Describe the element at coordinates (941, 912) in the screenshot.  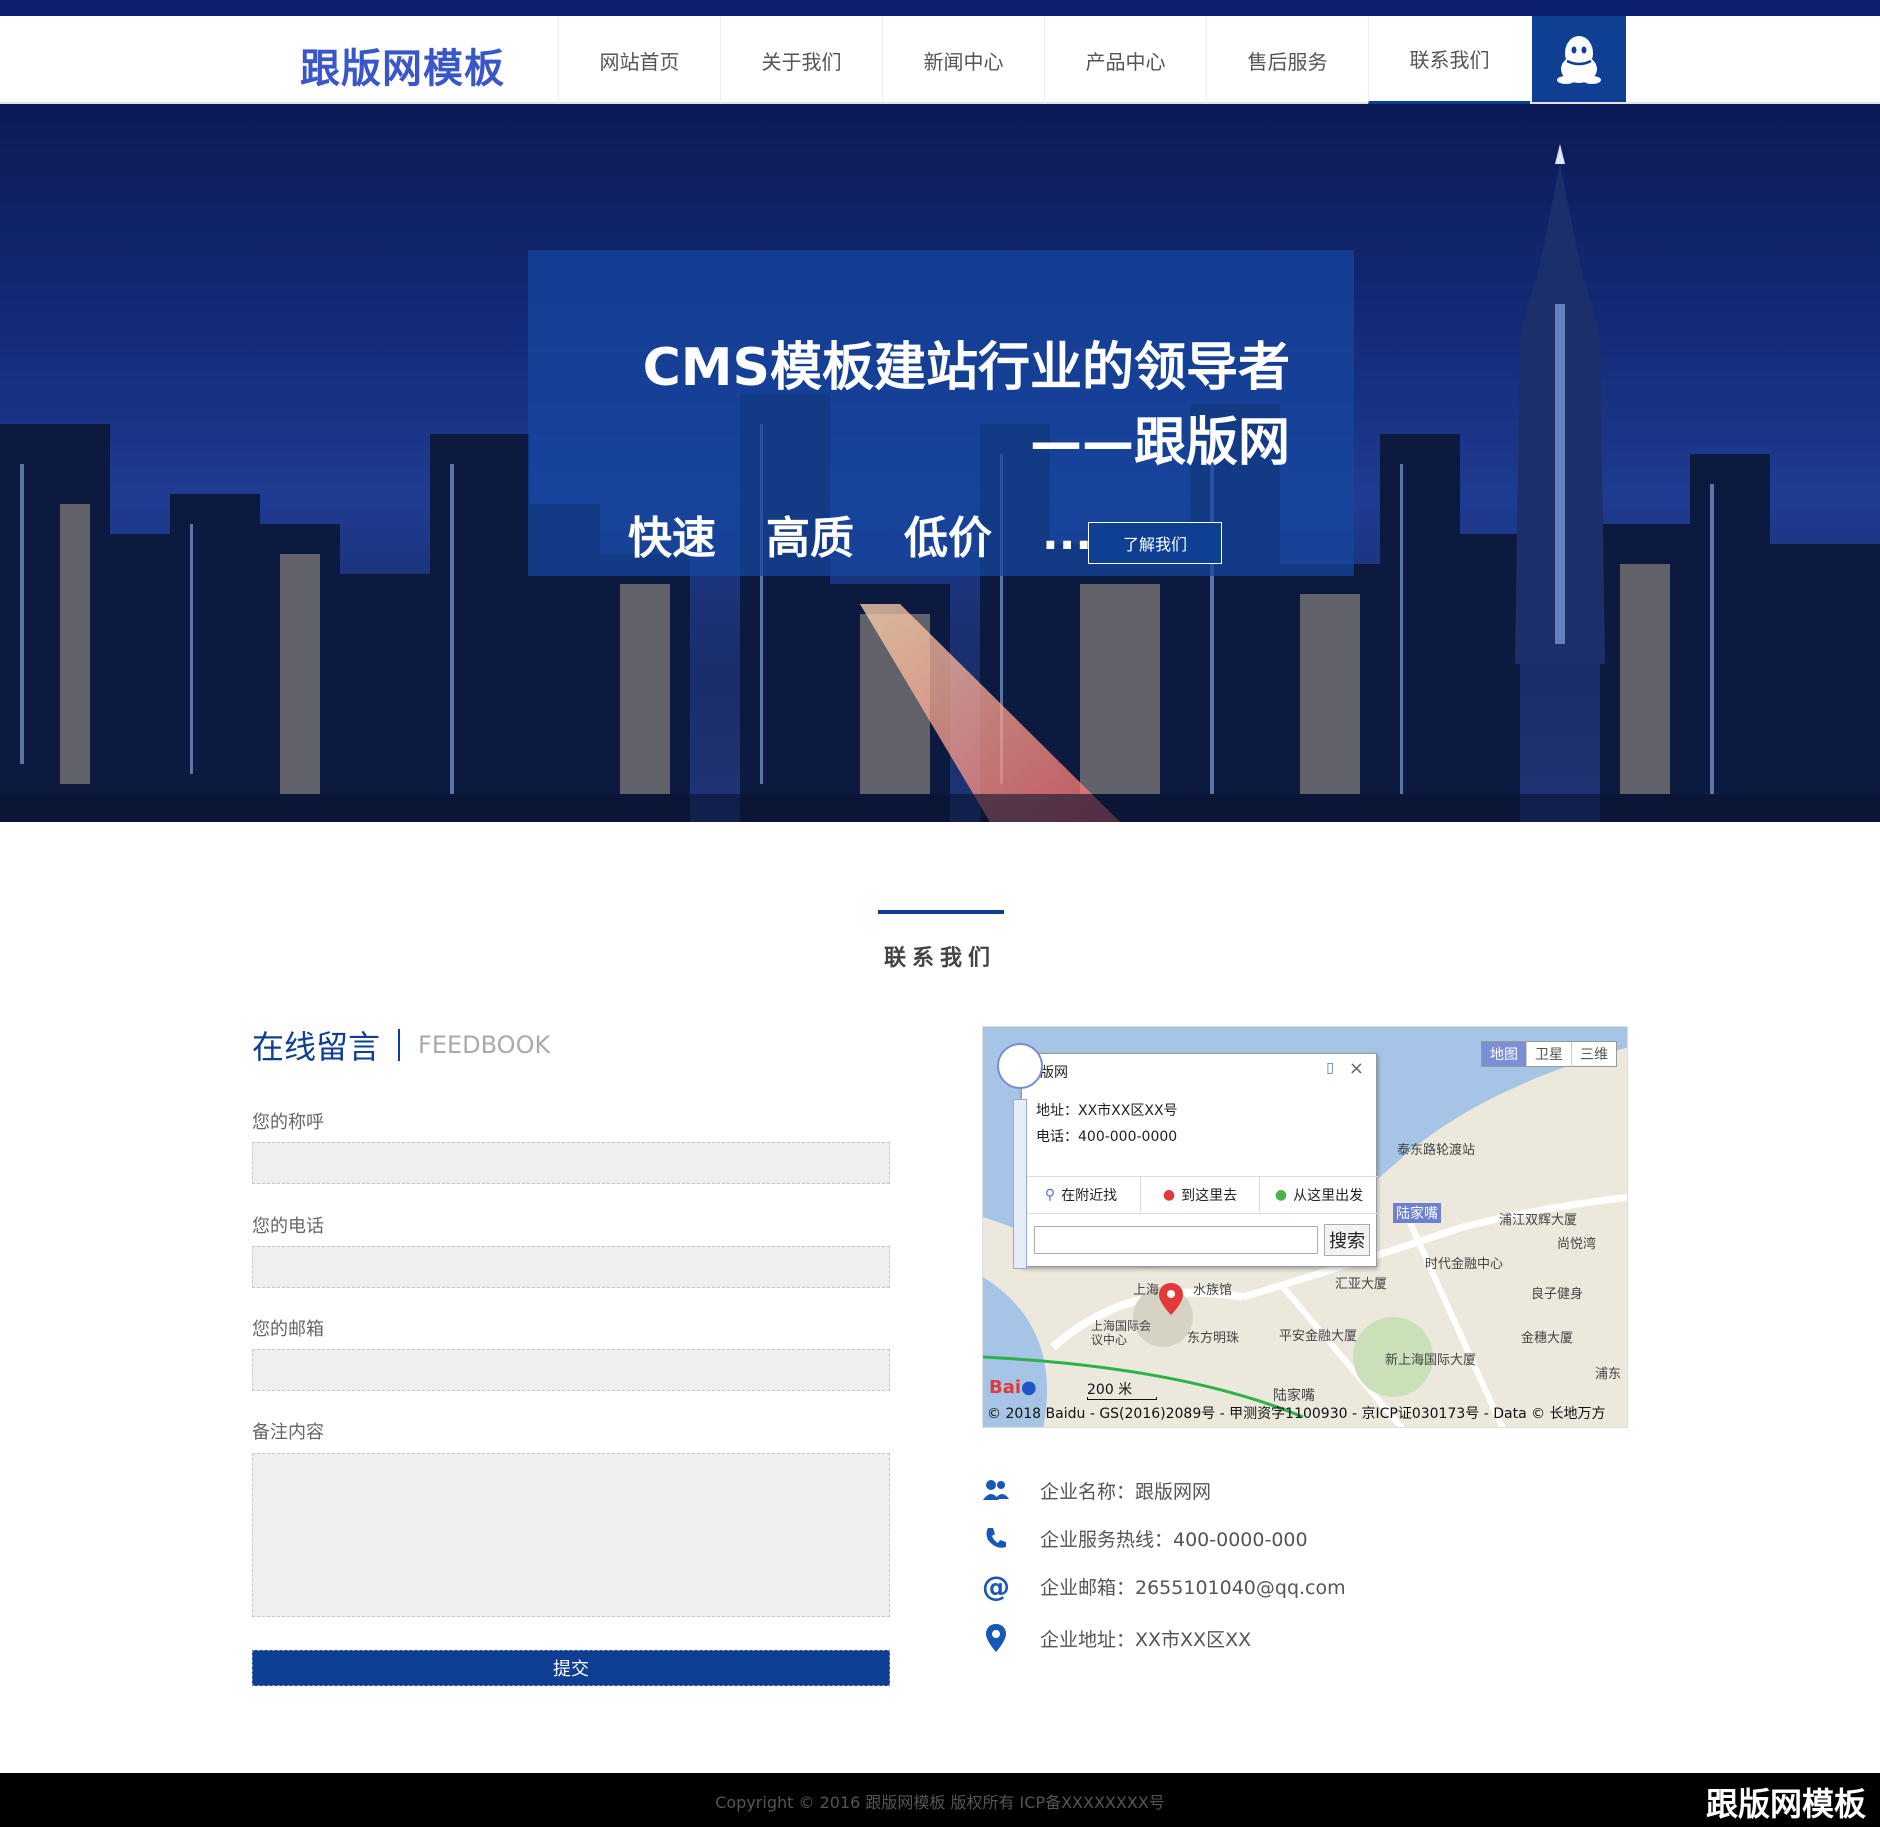
I see `section-divider` at that location.